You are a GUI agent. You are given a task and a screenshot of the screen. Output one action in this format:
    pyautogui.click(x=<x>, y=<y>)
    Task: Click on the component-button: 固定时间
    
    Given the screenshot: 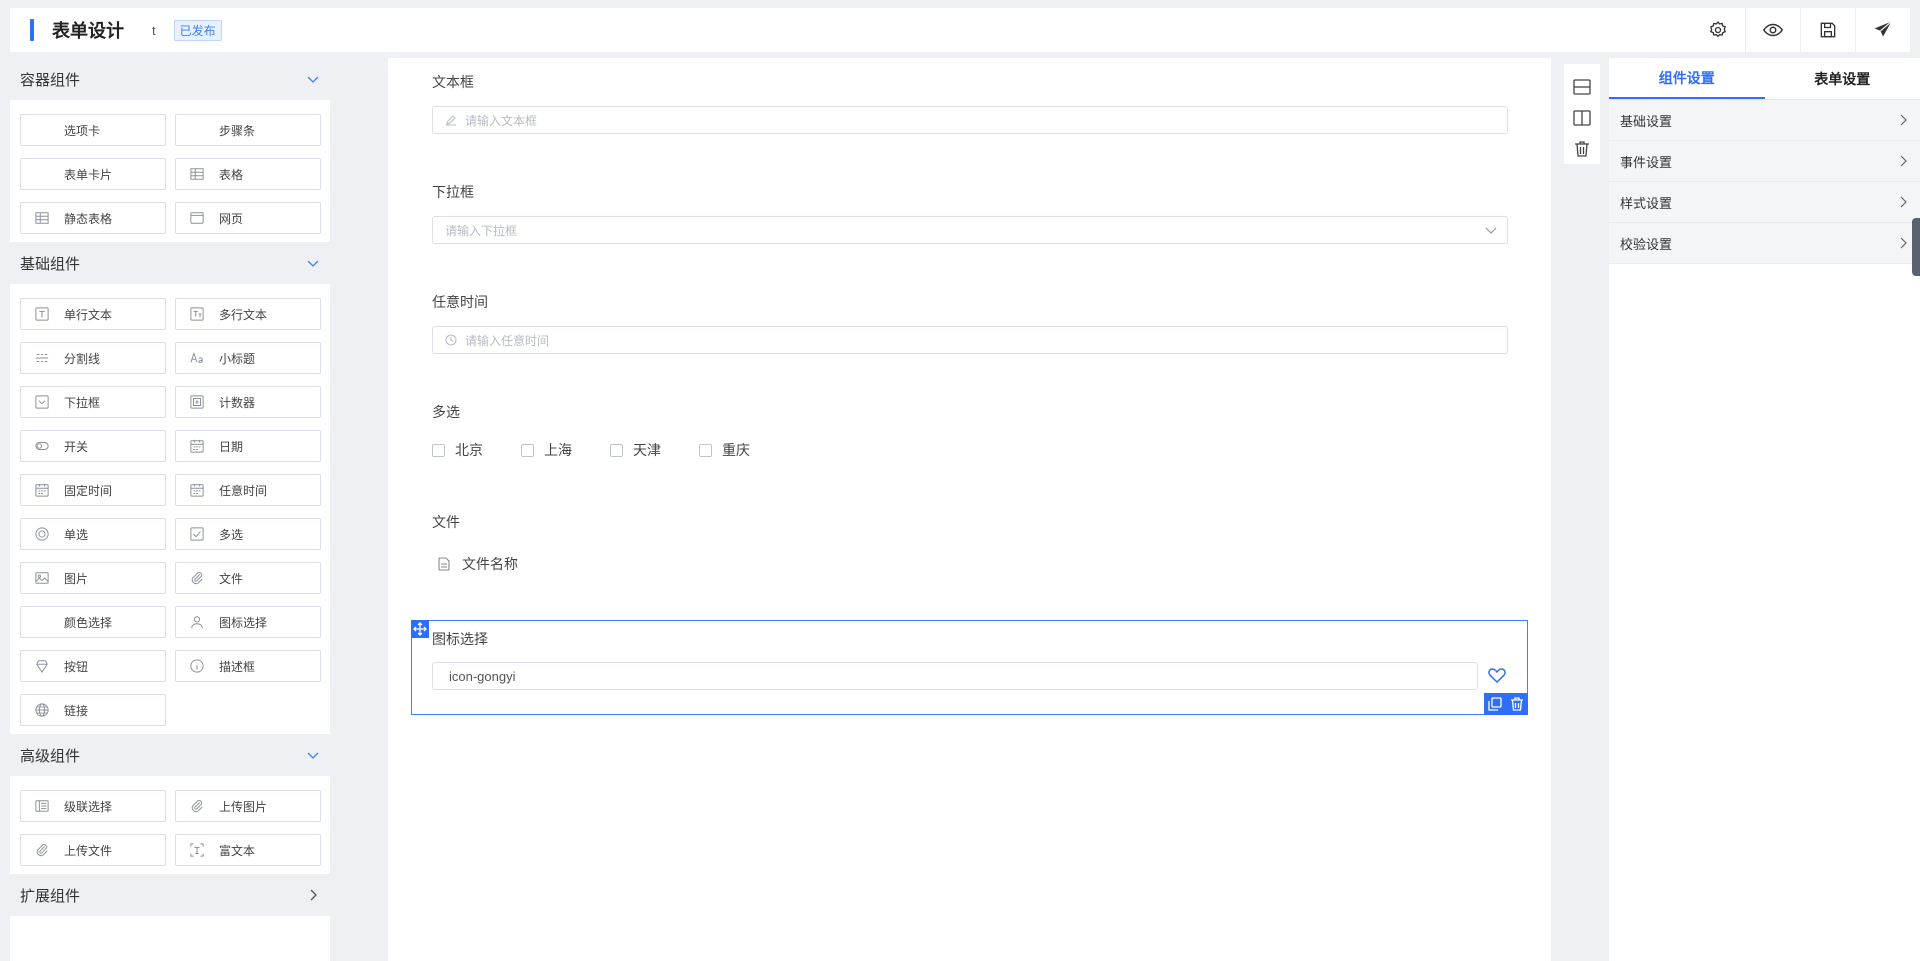 What is the action you would take?
    pyautogui.click(x=93, y=490)
    